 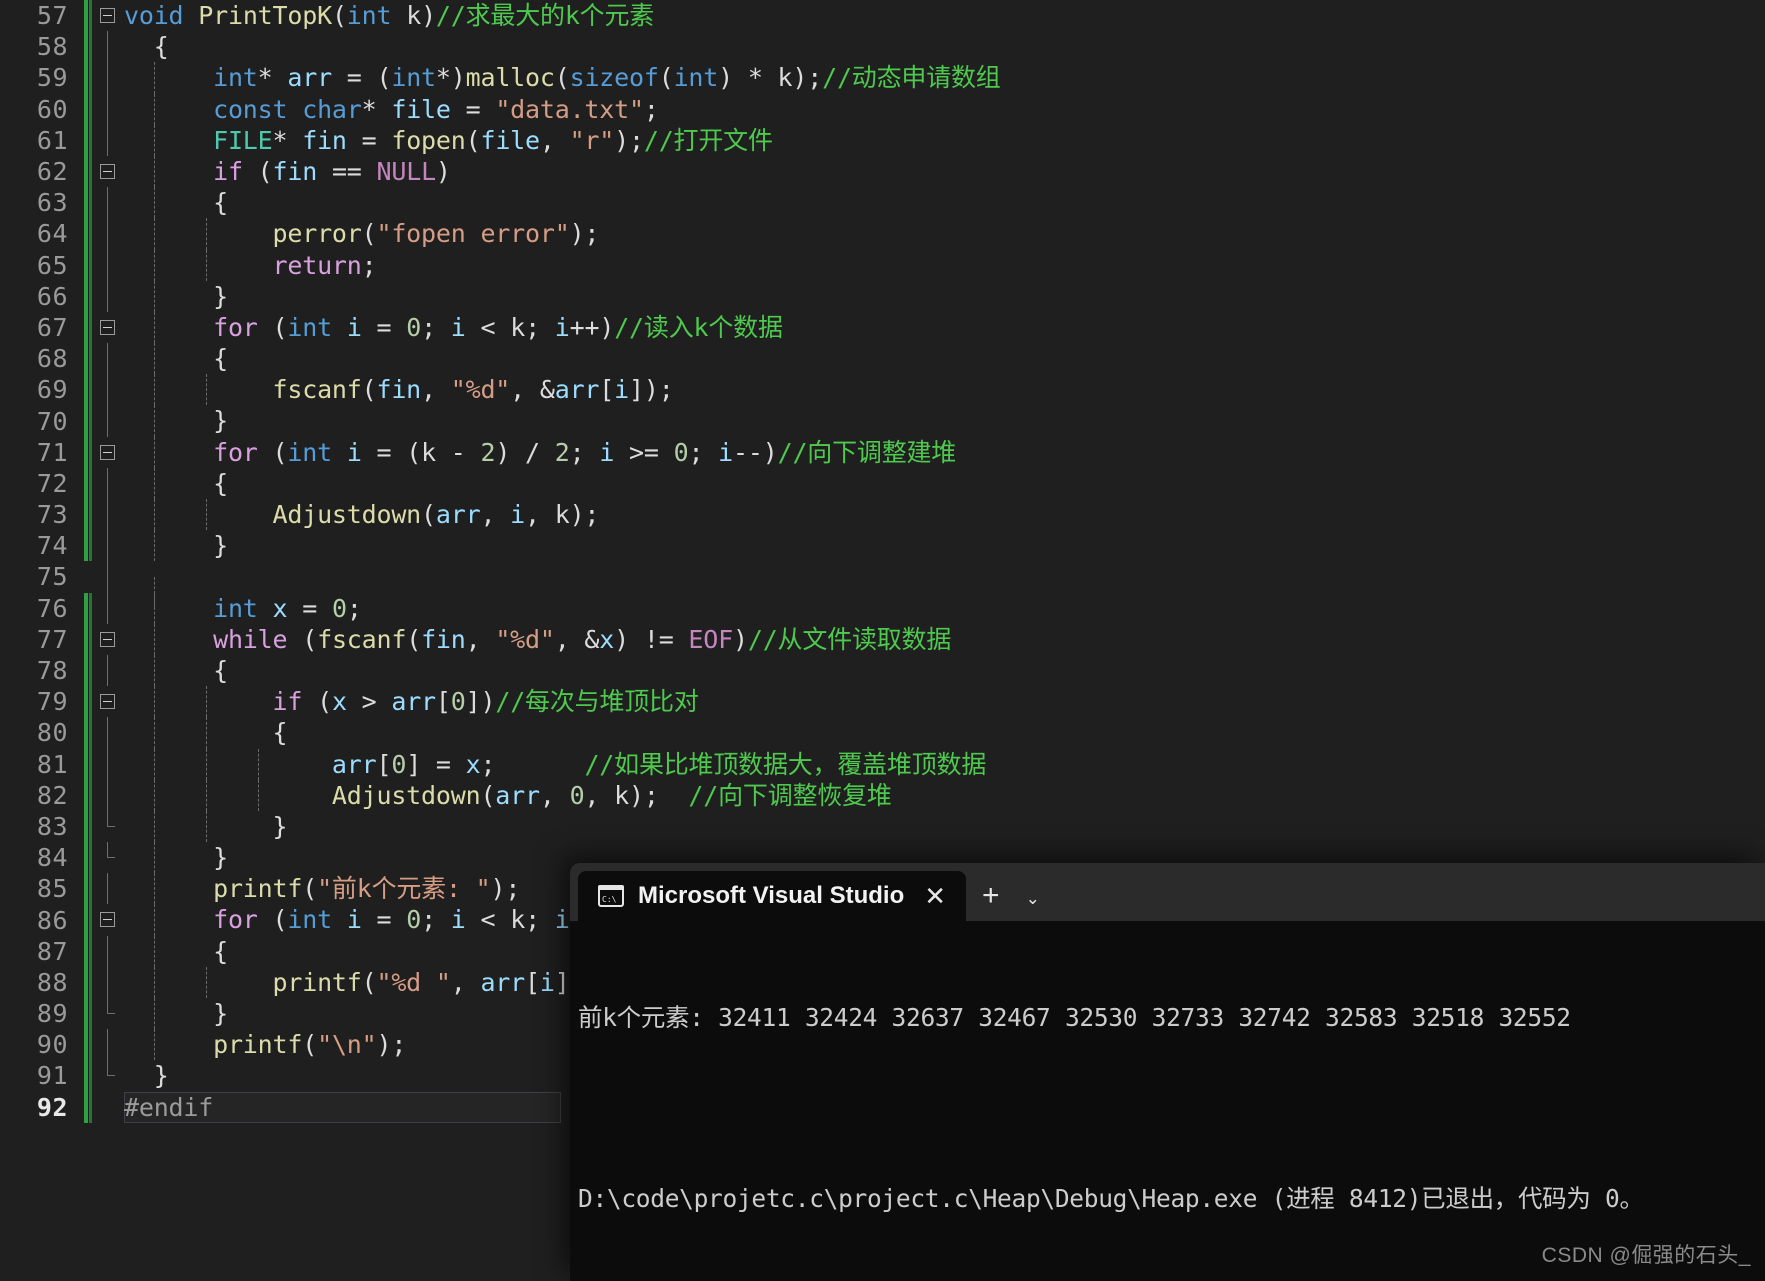 I want to click on code-line: 58 {, so click(x=882, y=47).